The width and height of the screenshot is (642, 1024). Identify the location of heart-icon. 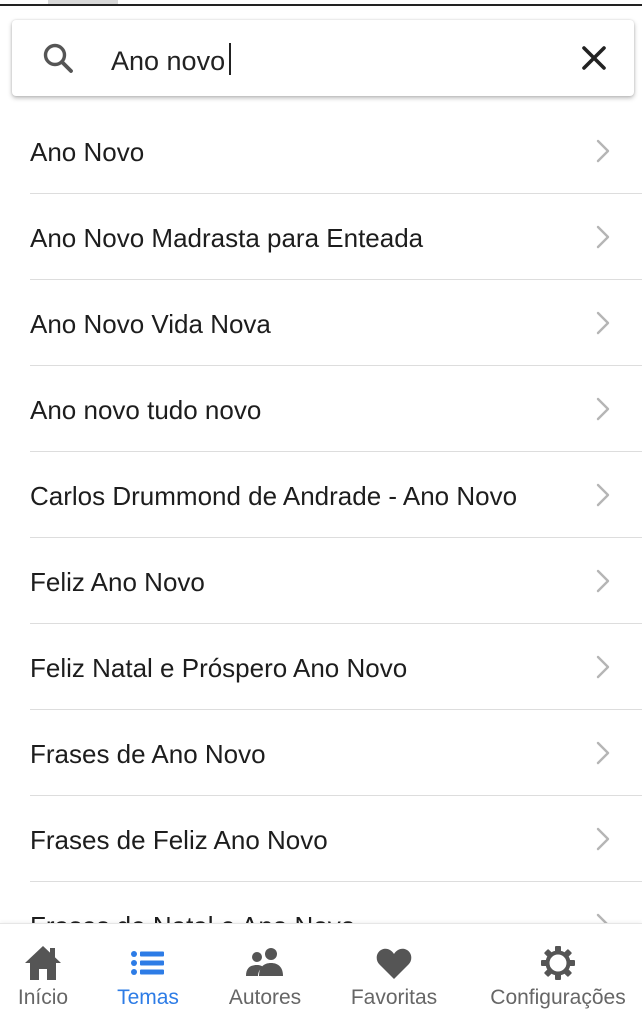
(394, 963).